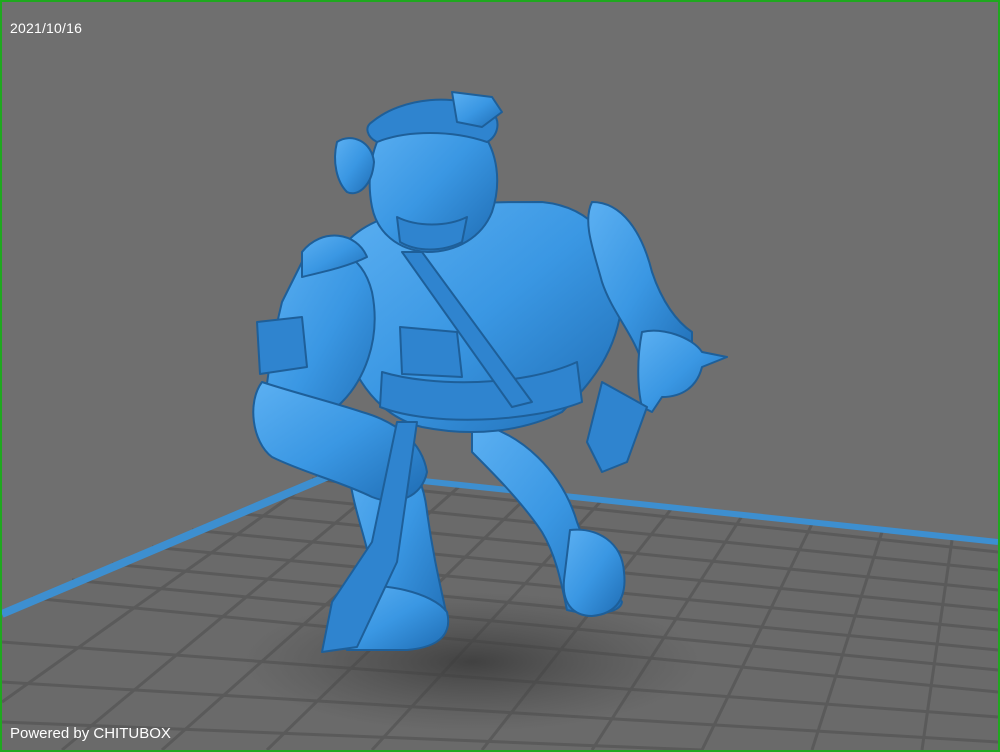  I want to click on model-shadow, so click(472, 662).